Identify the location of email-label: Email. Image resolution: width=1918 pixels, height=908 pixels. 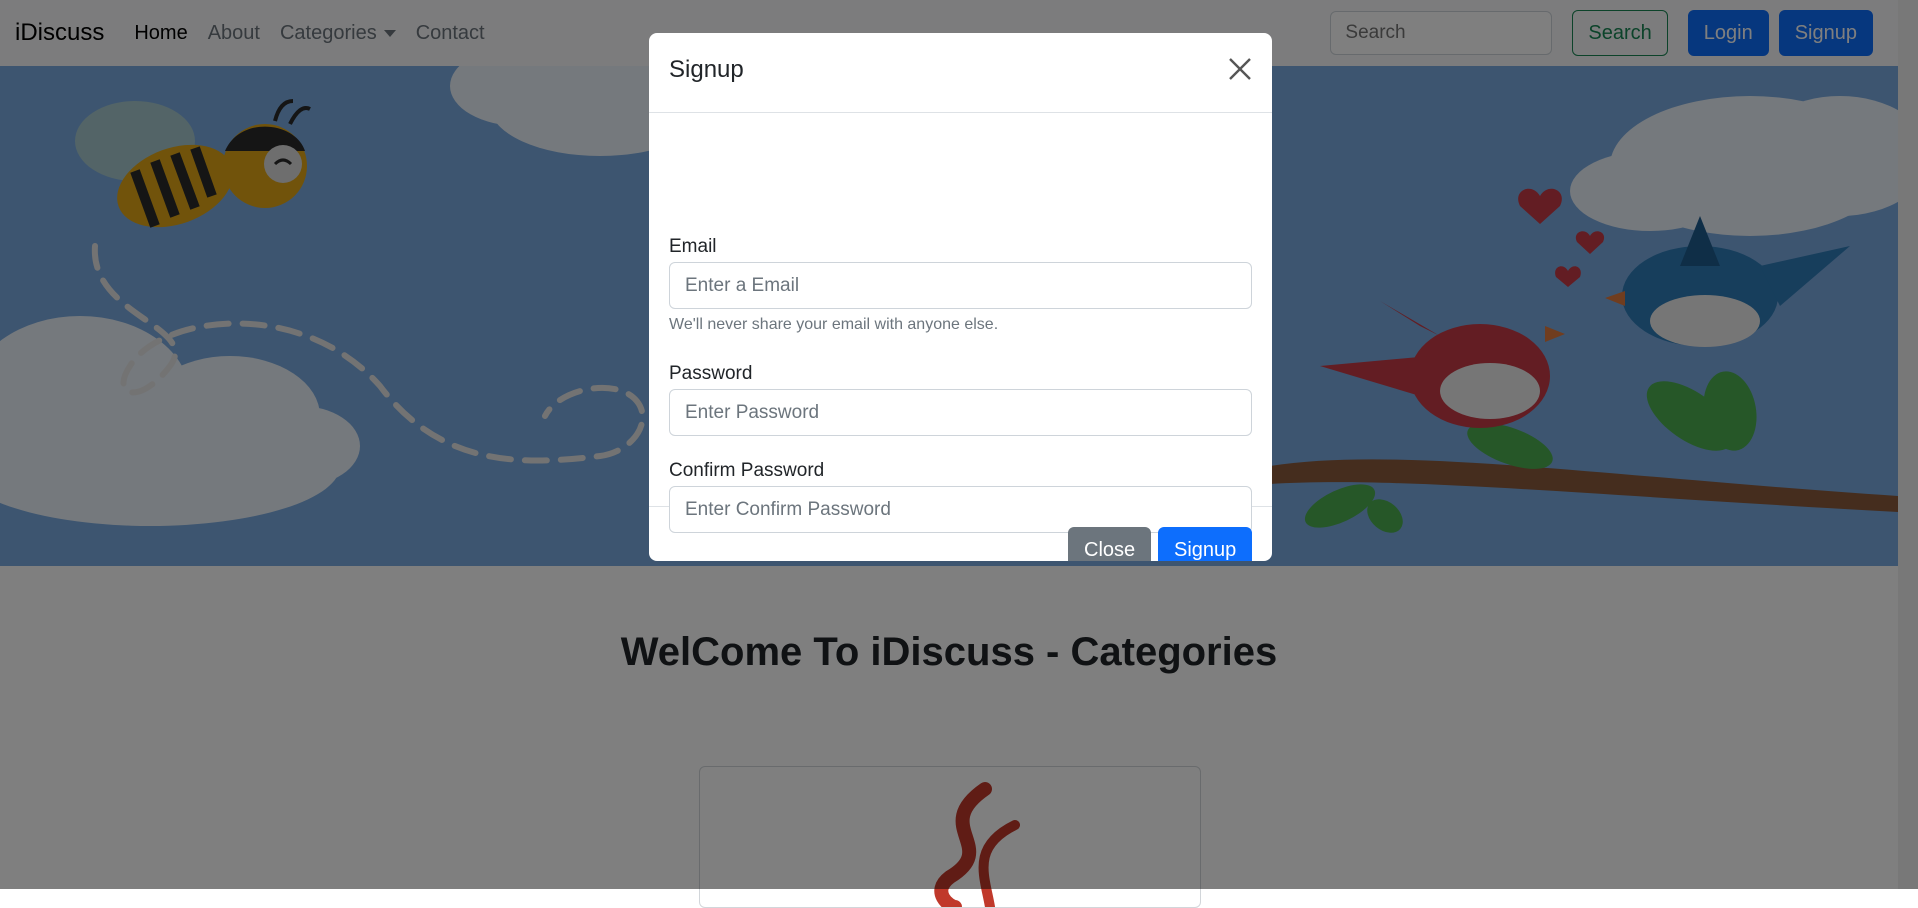
(693, 246).